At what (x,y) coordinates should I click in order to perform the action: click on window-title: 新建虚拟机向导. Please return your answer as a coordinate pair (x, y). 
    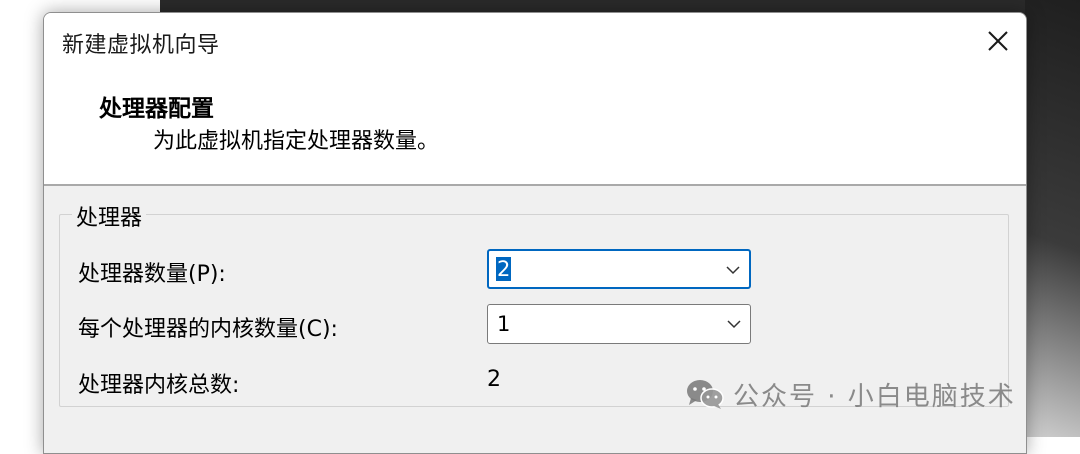
    Looking at the image, I should click on (141, 45).